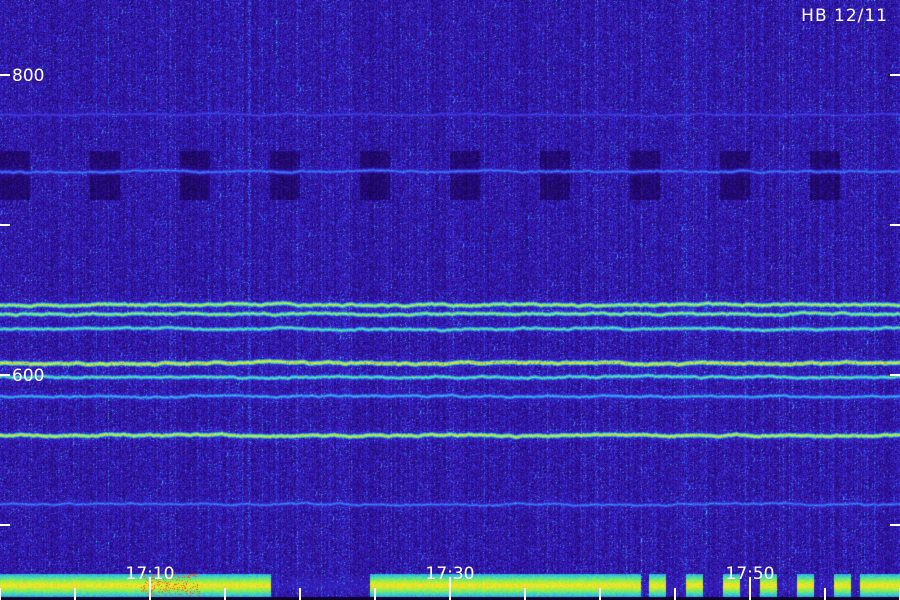  I want to click on x-tick-label: 17:50, so click(750, 574).